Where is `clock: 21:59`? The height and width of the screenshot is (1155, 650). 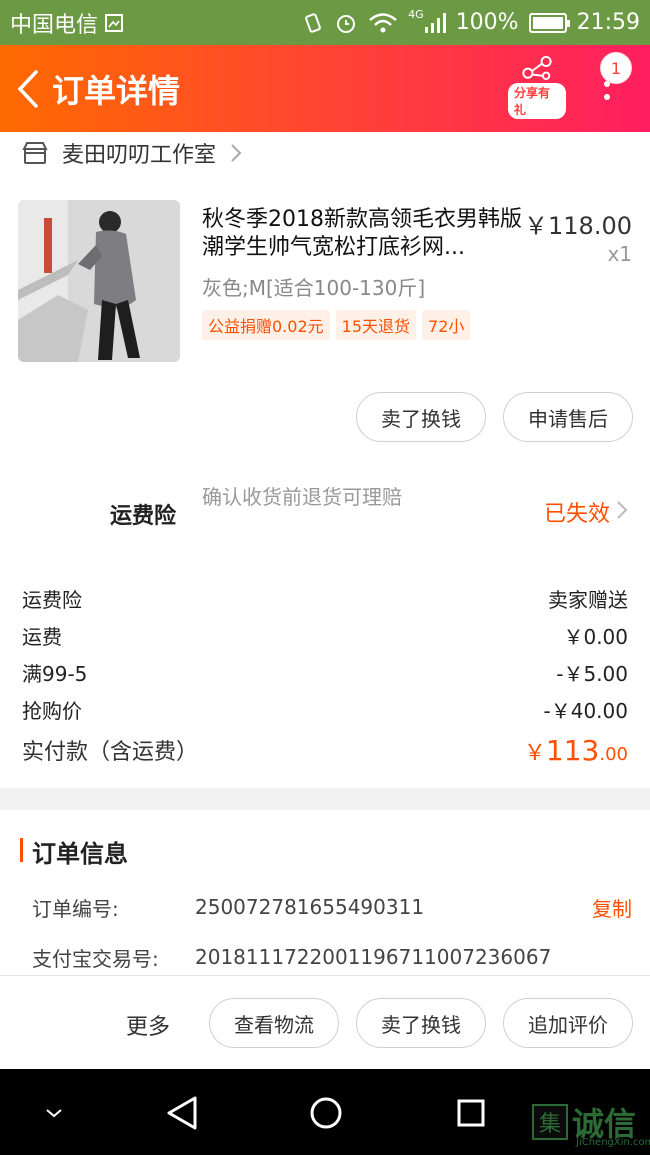 clock: 21:59 is located at coordinates (608, 22).